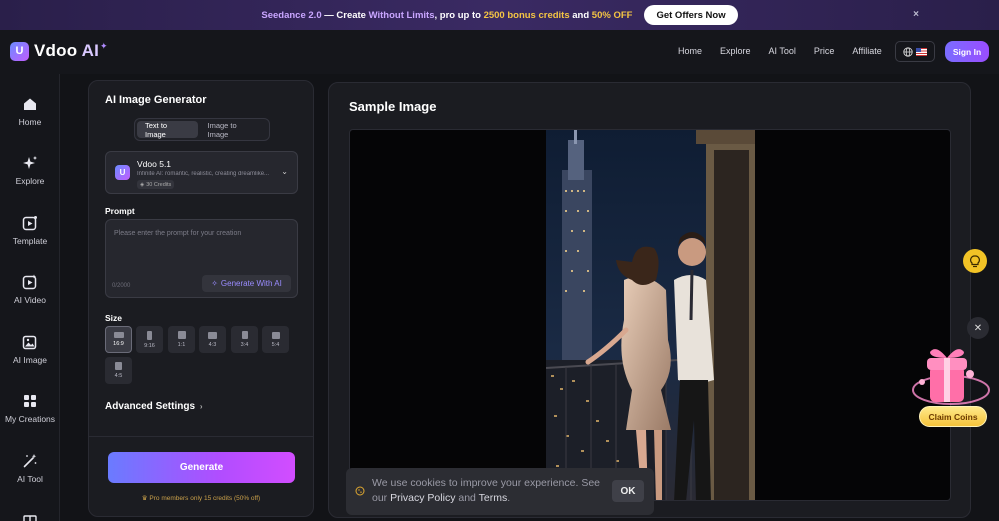  I want to click on size-option-5-4: 5:4, so click(275, 339).